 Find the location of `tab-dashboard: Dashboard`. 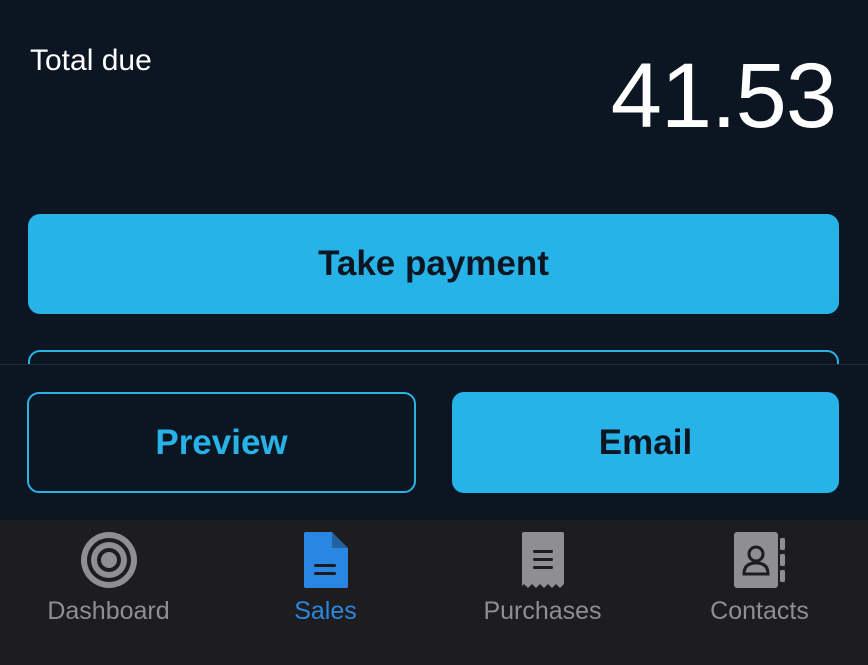

tab-dashboard: Dashboard is located at coordinates (108, 592).